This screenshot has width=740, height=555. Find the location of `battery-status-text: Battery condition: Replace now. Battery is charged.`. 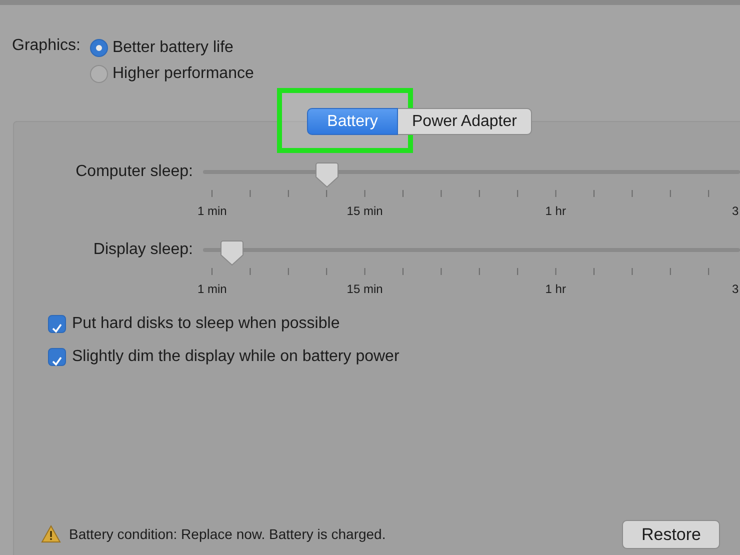

battery-status-text: Battery condition: Replace now. Battery is charged. is located at coordinates (227, 534).